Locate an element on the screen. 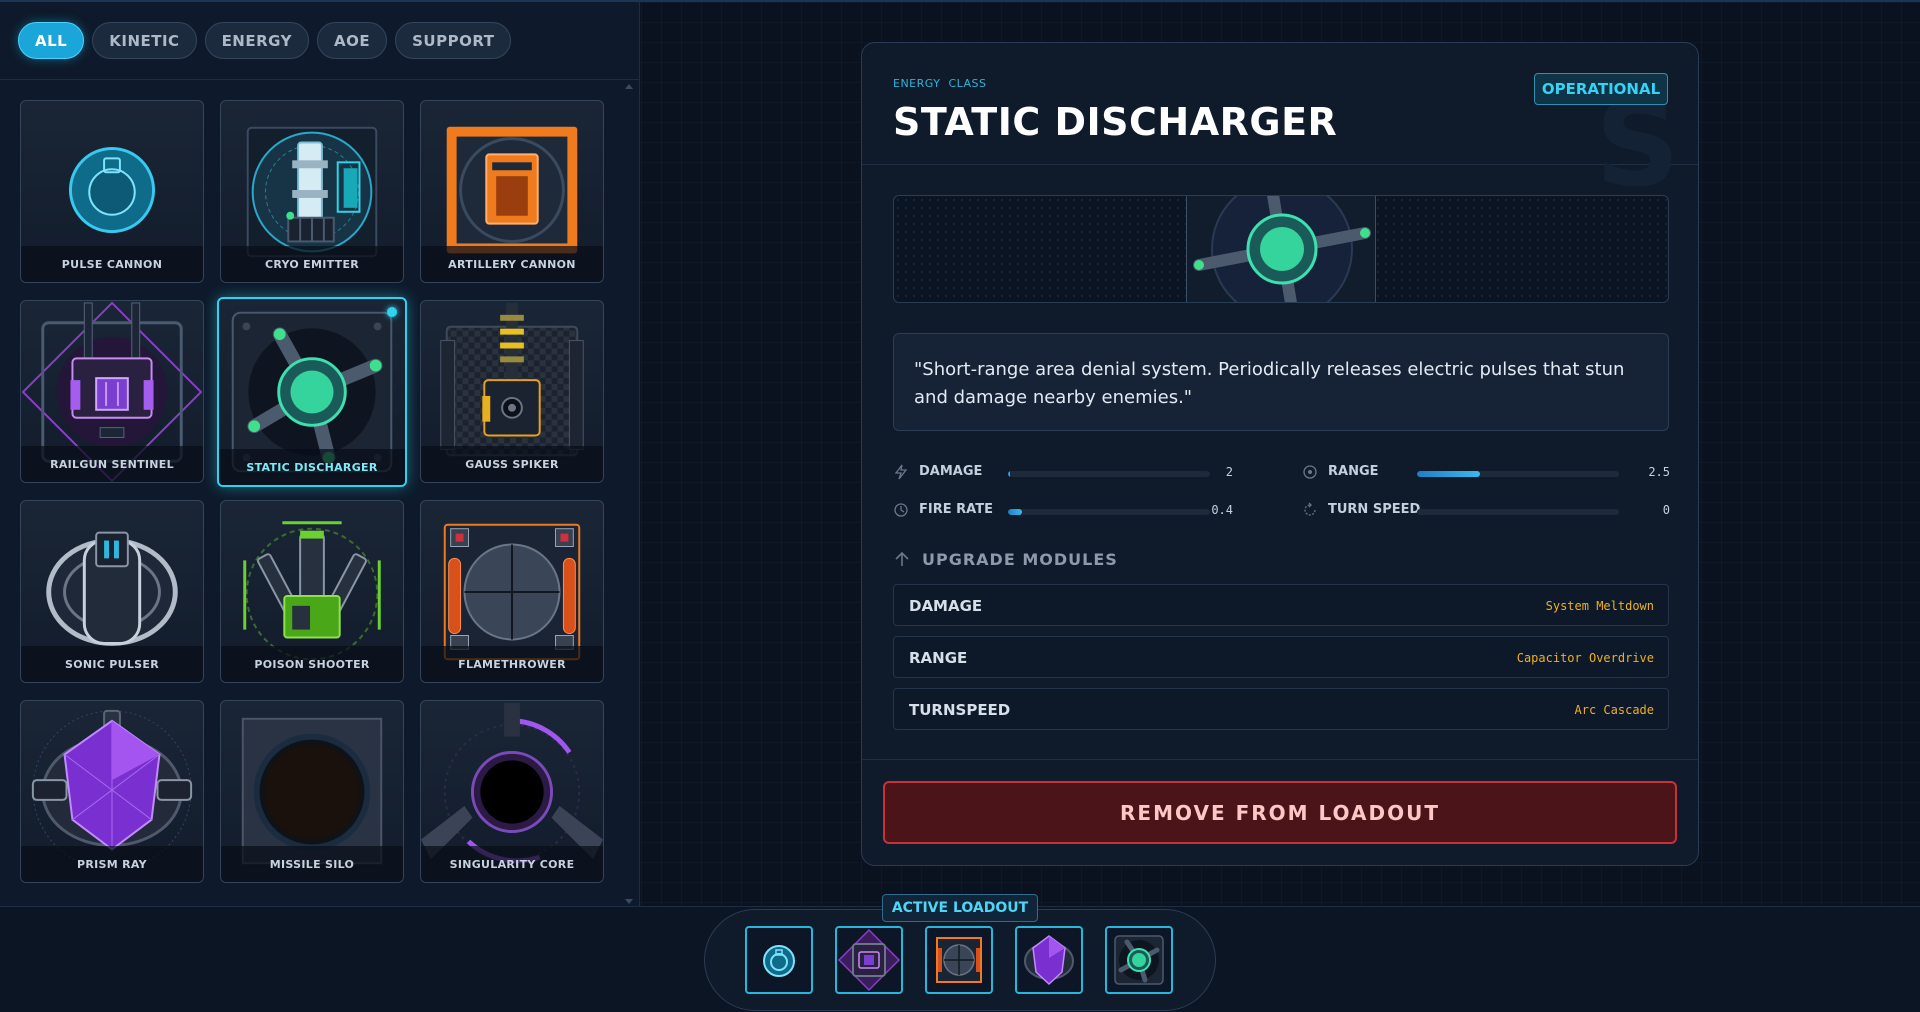  upgrade-arrow-icon is located at coordinates (902, 558).